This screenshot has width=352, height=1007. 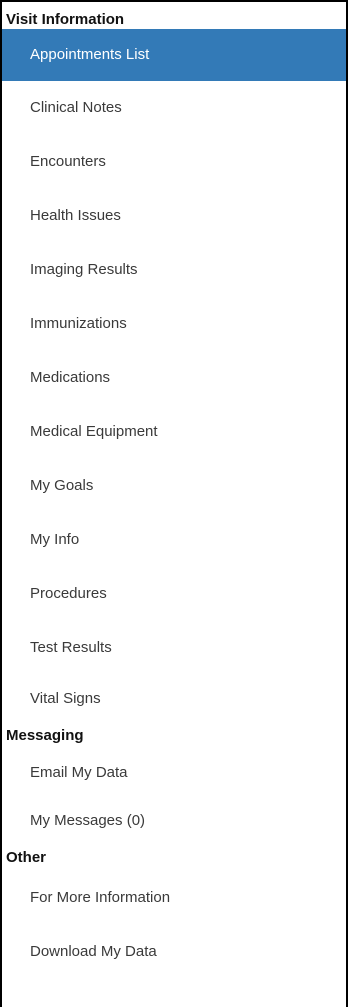 What do you see at coordinates (174, 898) in the screenshot?
I see `sidebar-item-for-more-information: For More Information` at bounding box center [174, 898].